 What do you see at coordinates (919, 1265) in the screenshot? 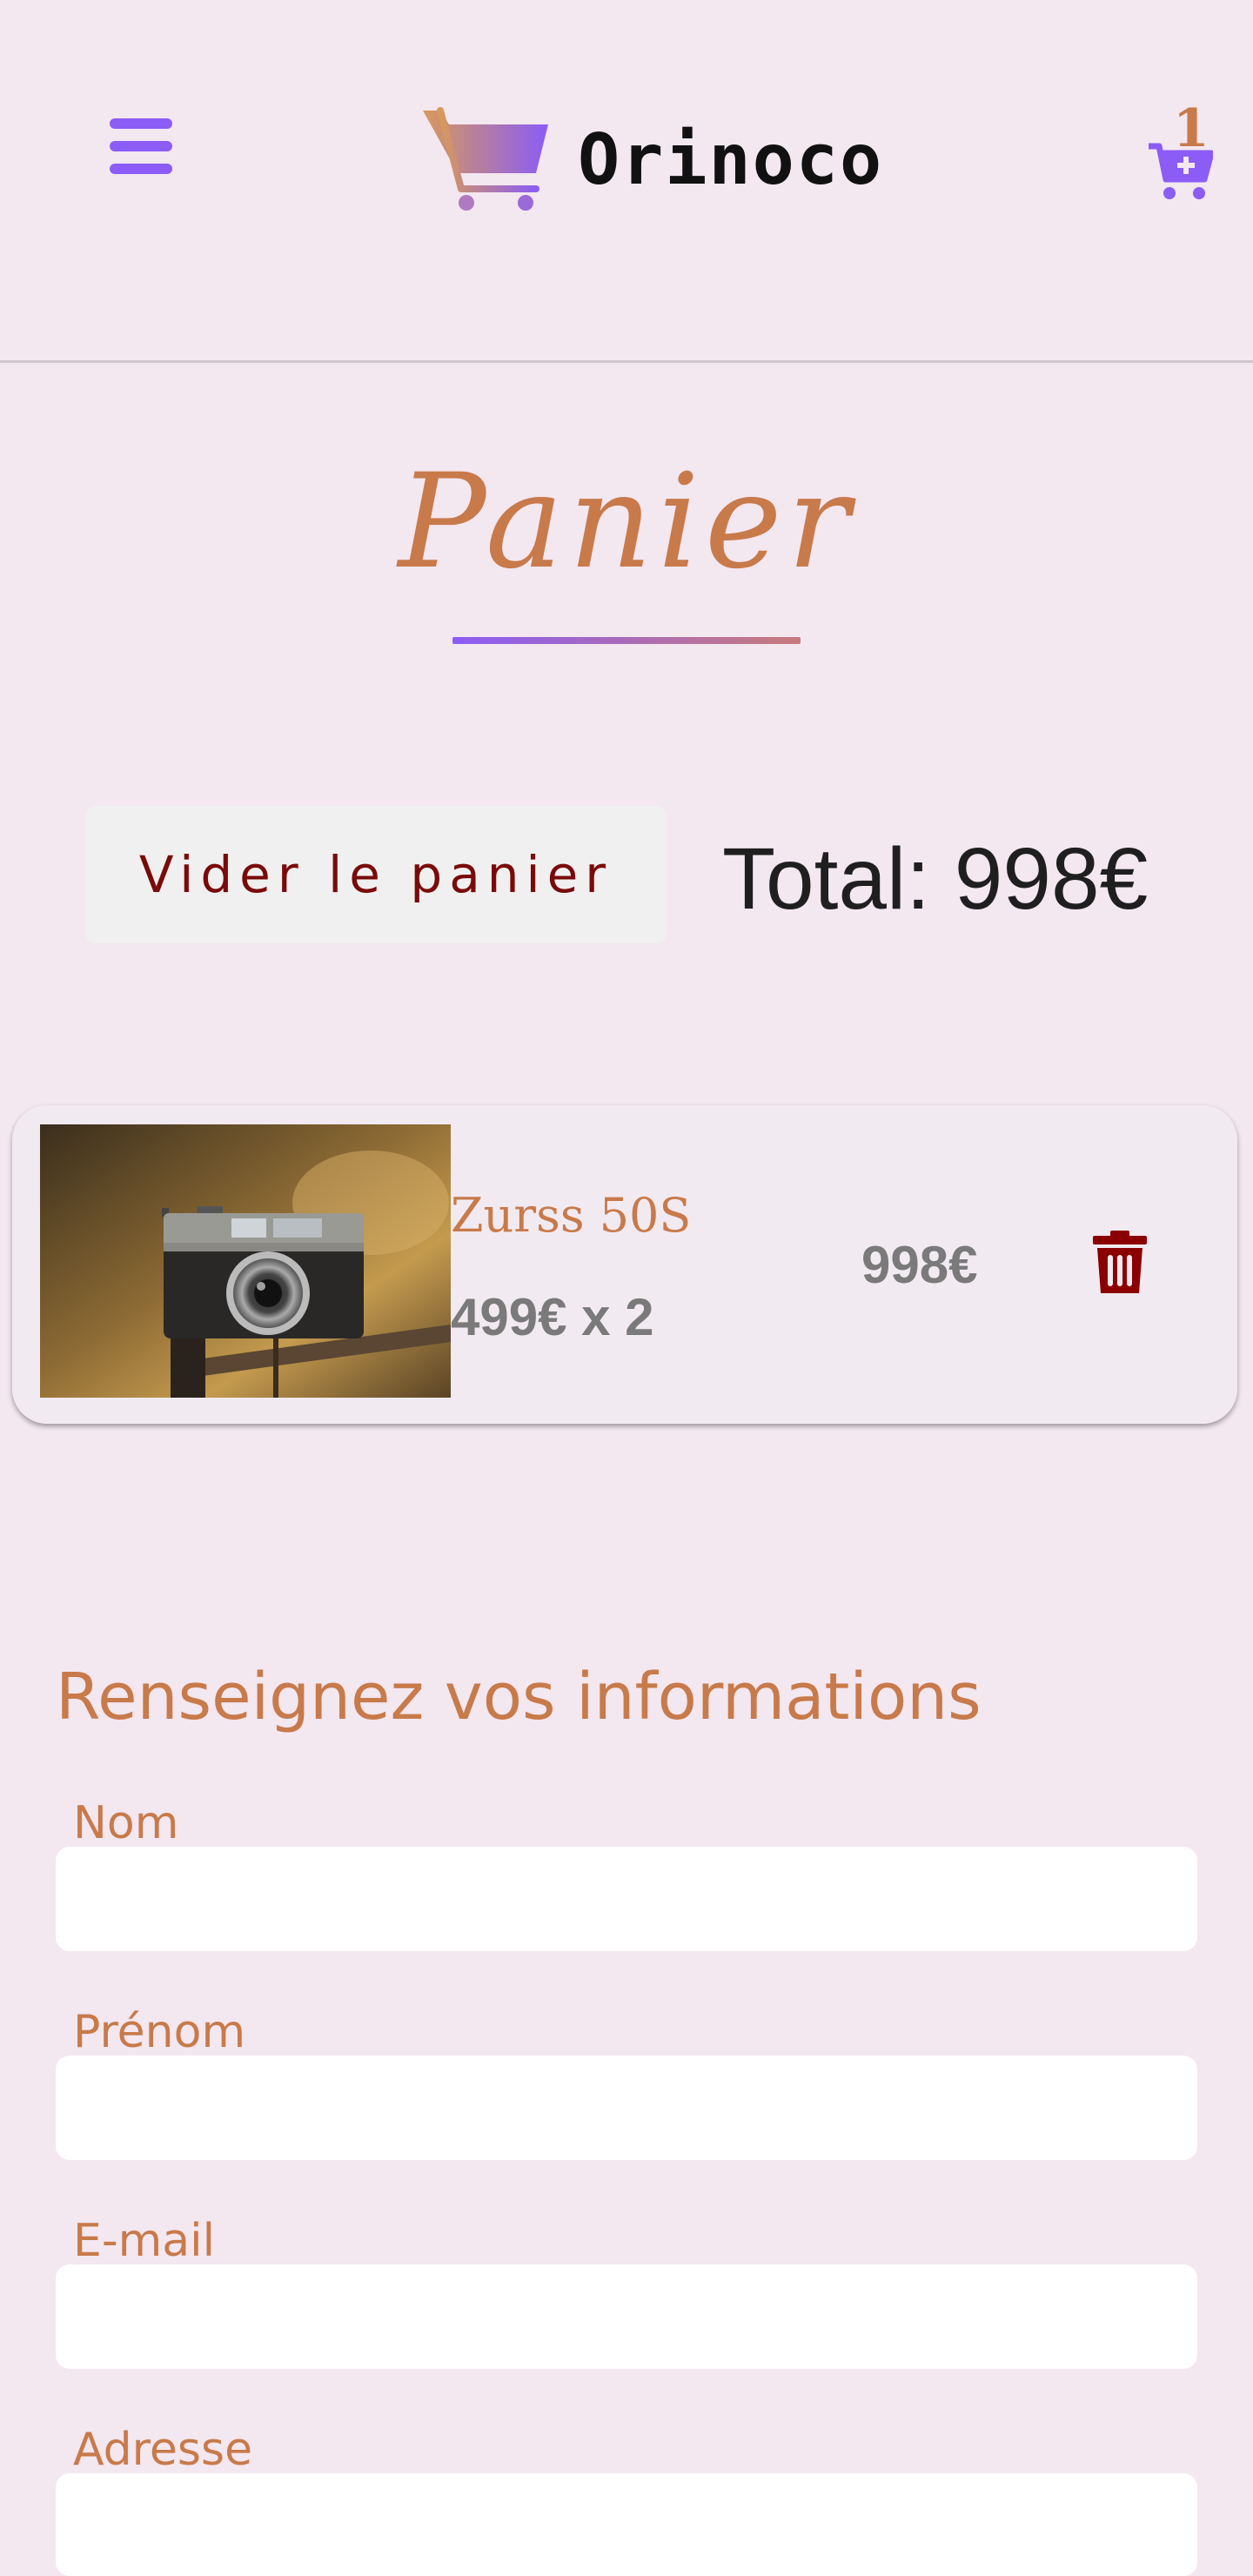
I see `product-line-total: 998€` at bounding box center [919, 1265].